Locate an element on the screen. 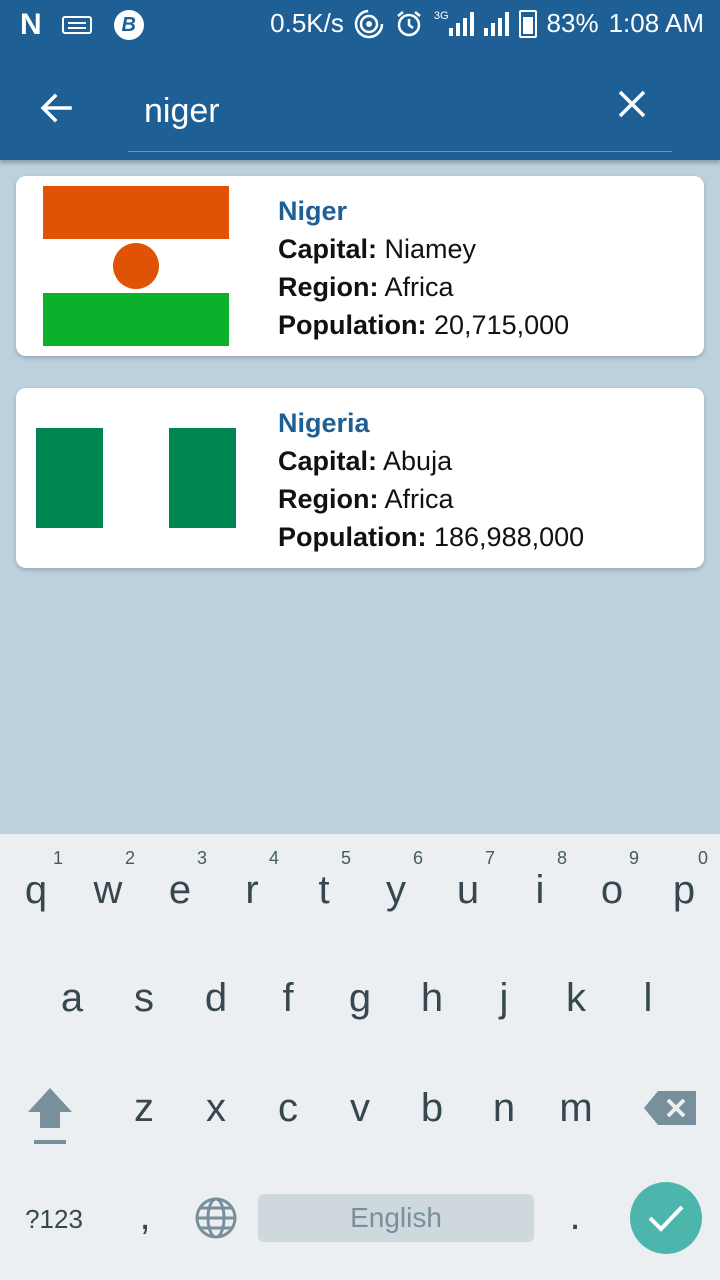 Image resolution: width=720 pixels, height=1280 pixels. key-r: r is located at coordinates (252, 890).